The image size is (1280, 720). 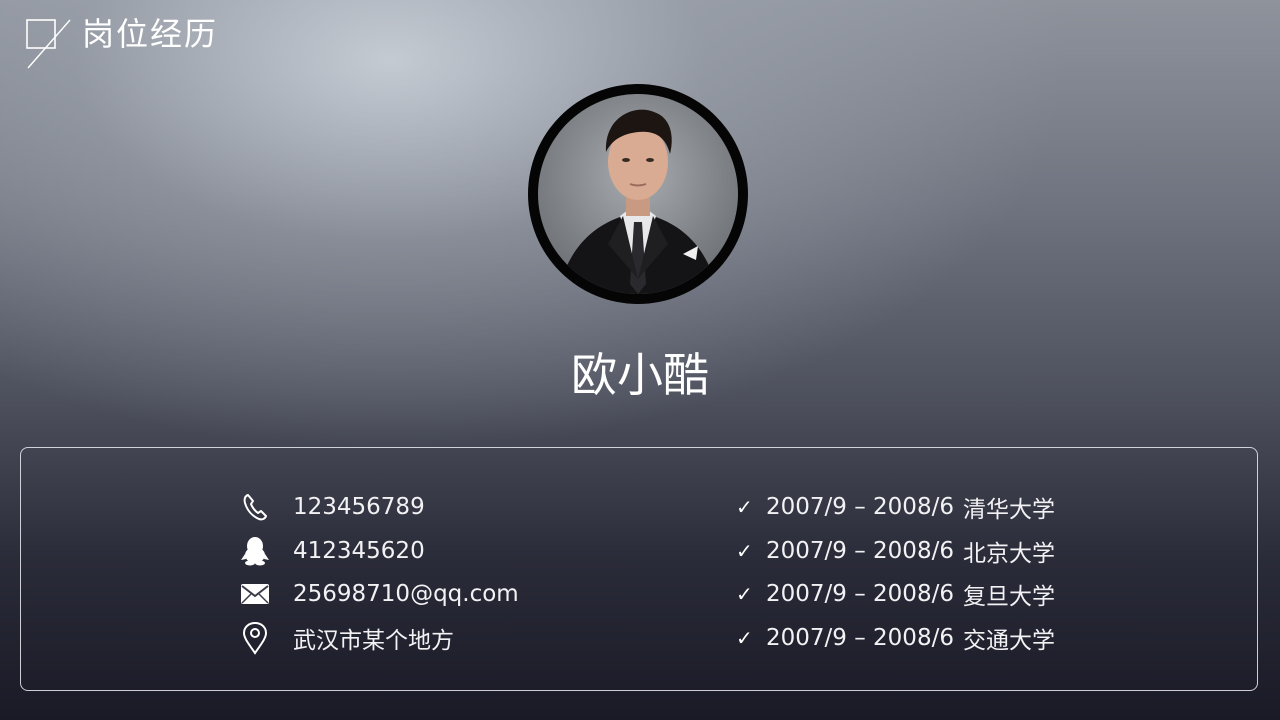 What do you see at coordinates (1008, 597) in the screenshot?
I see `education-school: 复旦大学` at bounding box center [1008, 597].